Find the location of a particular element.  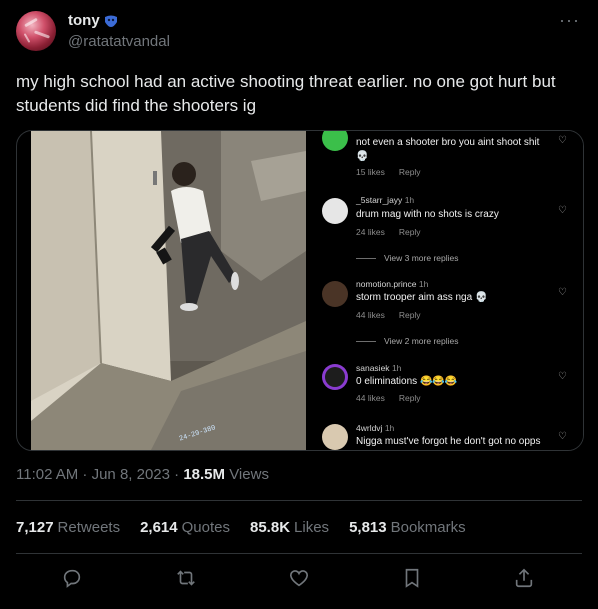

comment-user: nomotion.prince 1h is located at coordinates (392, 284).